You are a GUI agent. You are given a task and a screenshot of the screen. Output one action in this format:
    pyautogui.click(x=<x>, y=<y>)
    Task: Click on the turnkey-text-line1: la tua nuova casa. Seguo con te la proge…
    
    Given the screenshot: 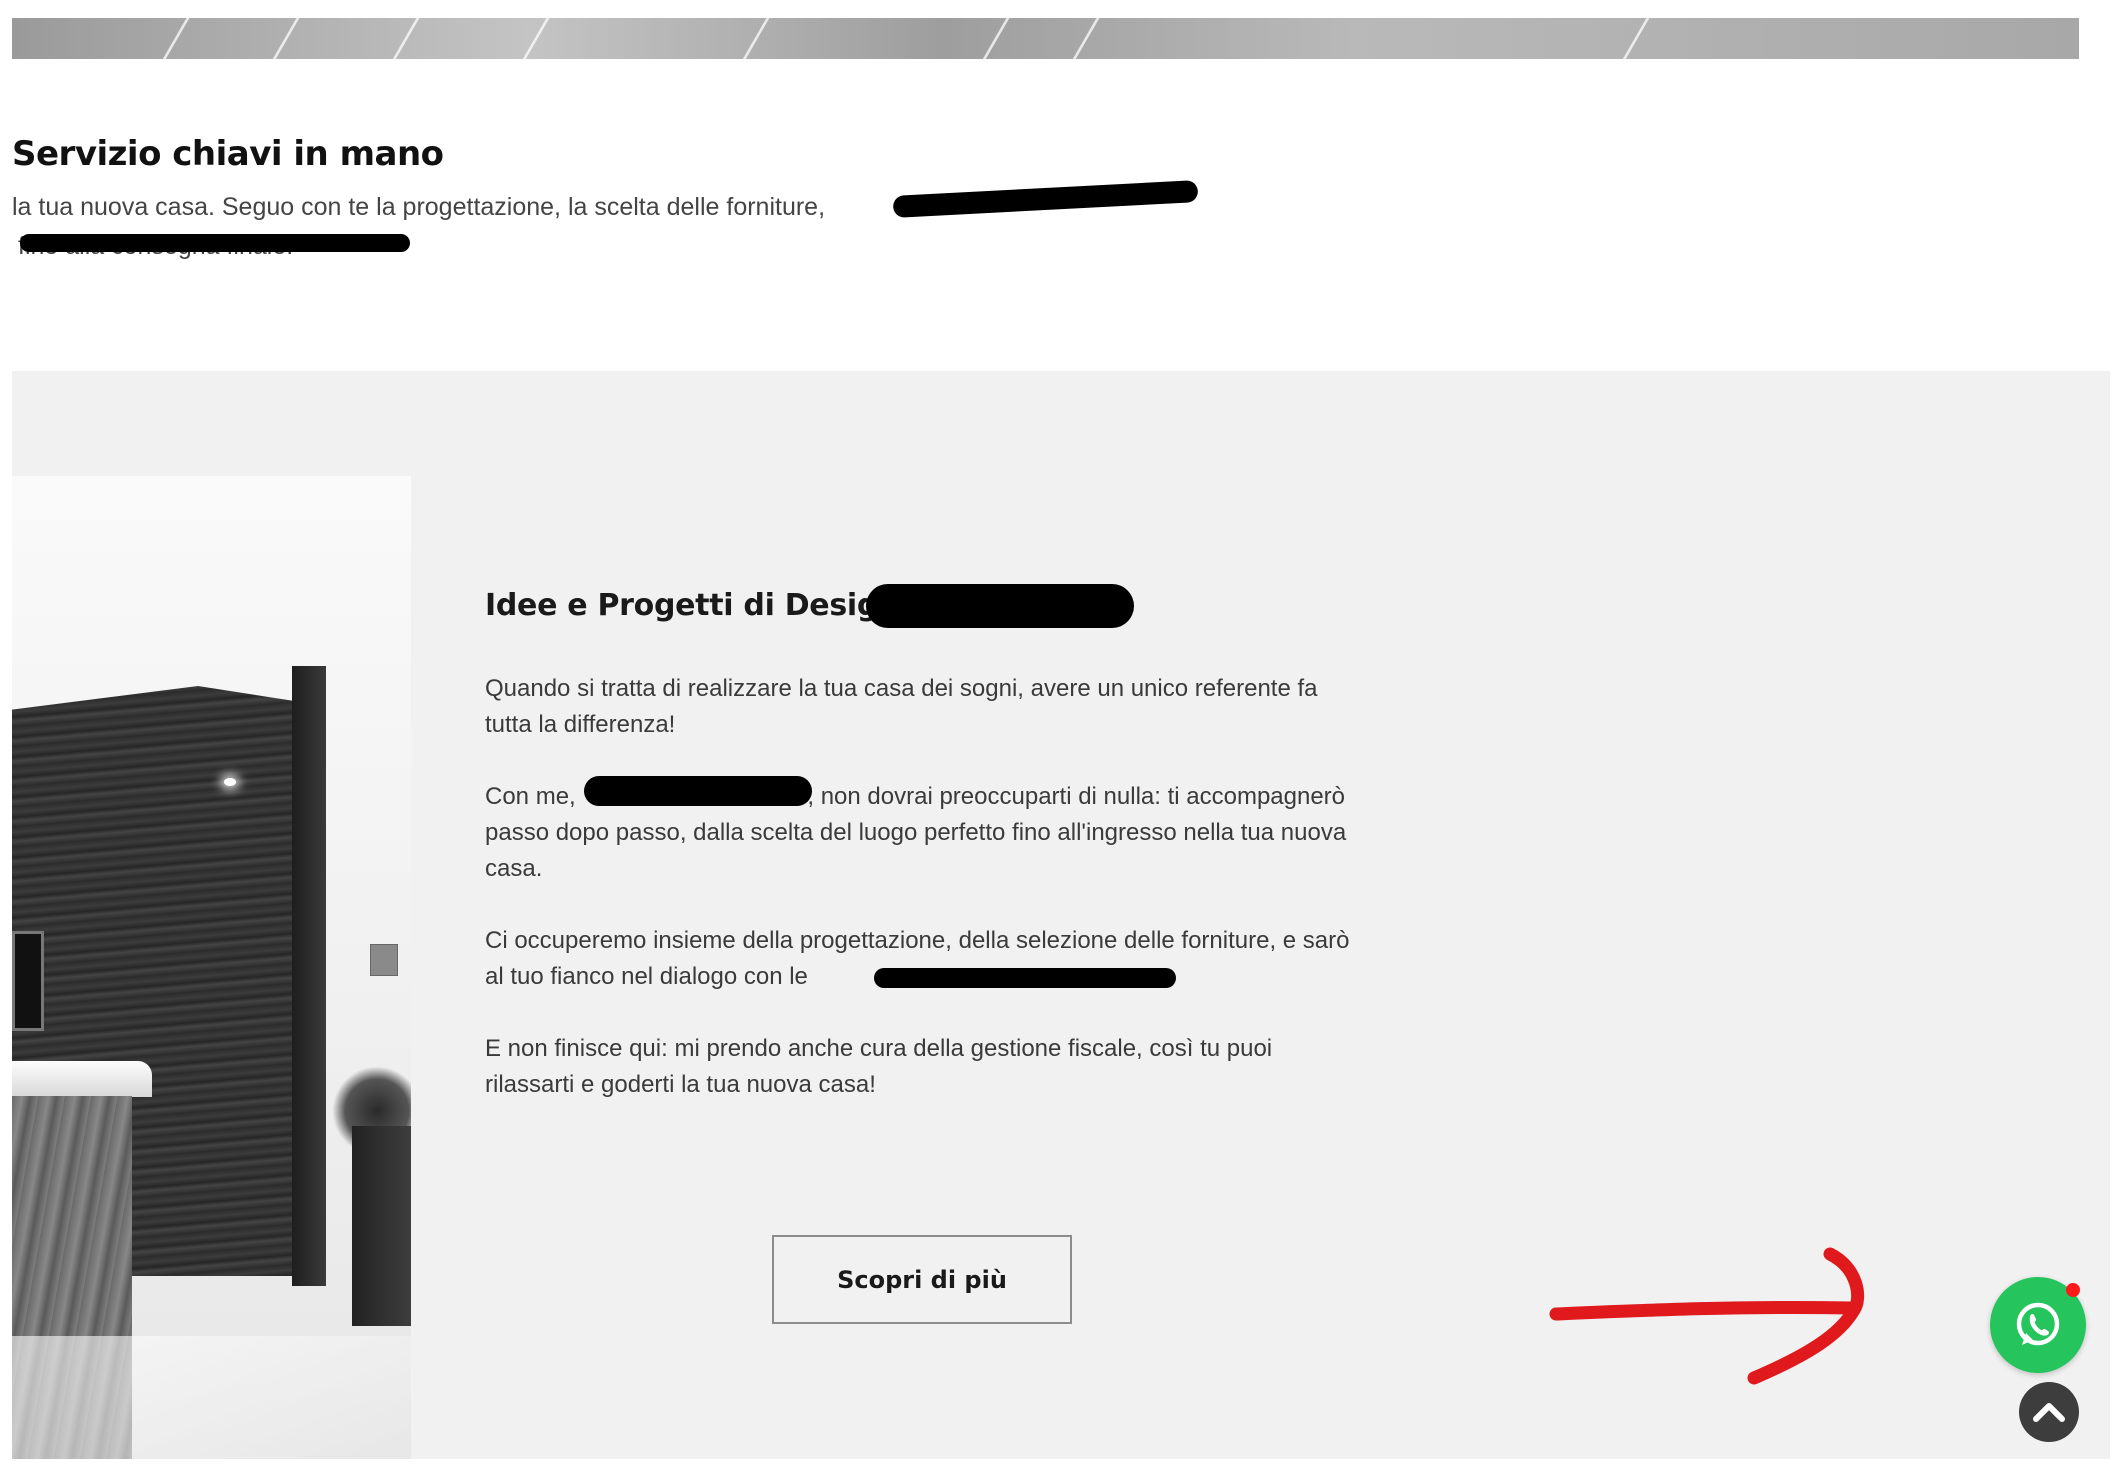 What is the action you would take?
    pyautogui.click(x=419, y=207)
    